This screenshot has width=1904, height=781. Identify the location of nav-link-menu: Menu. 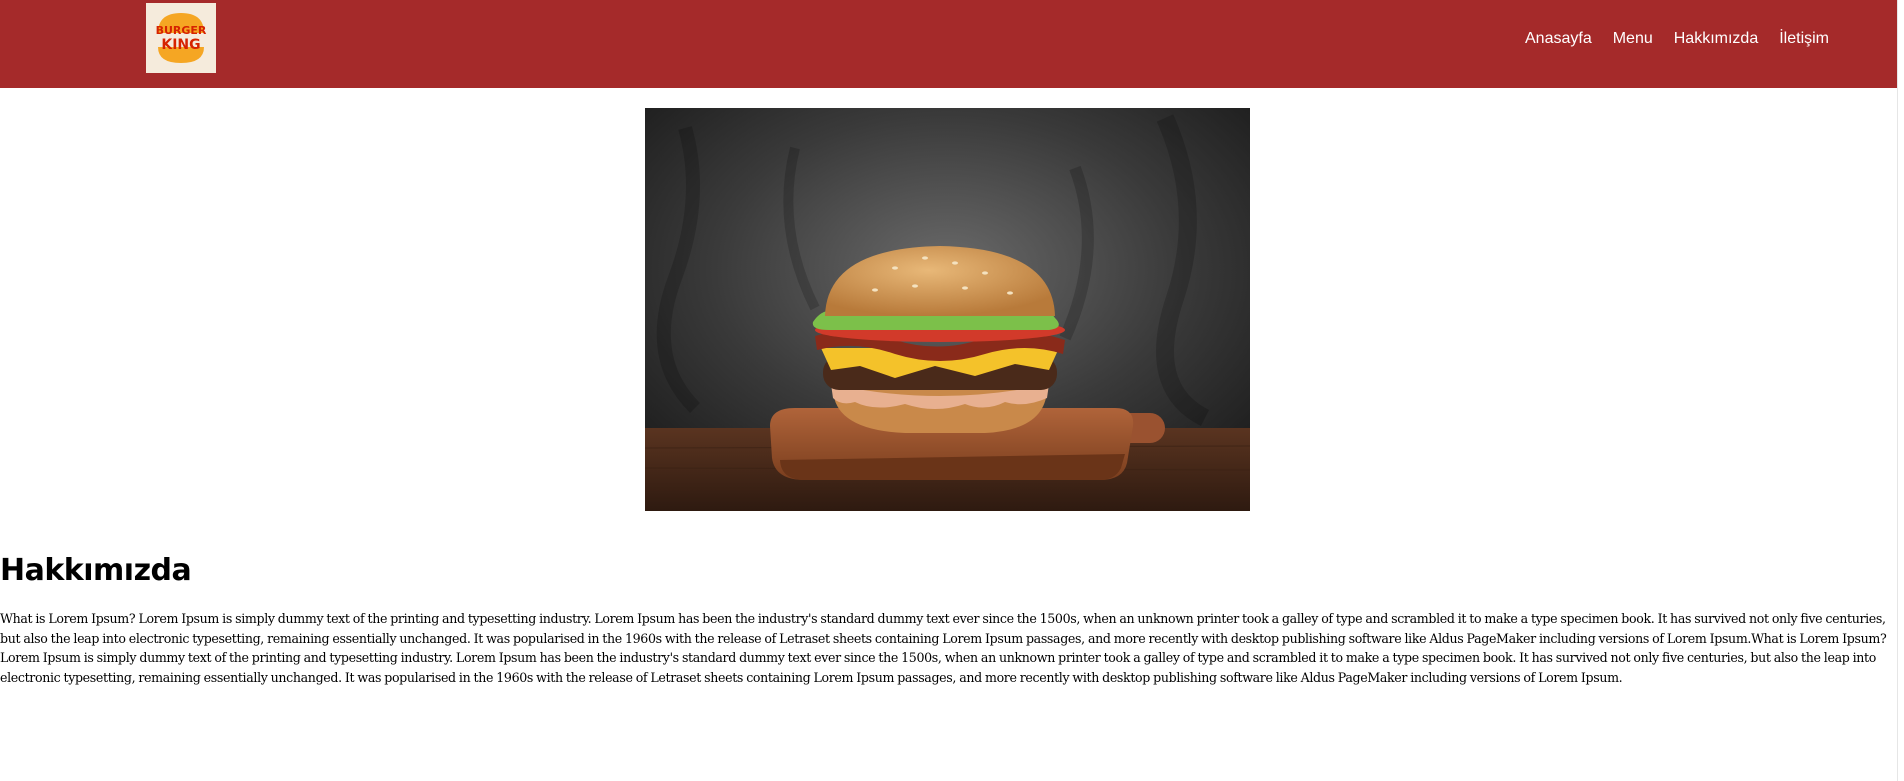
(1633, 39).